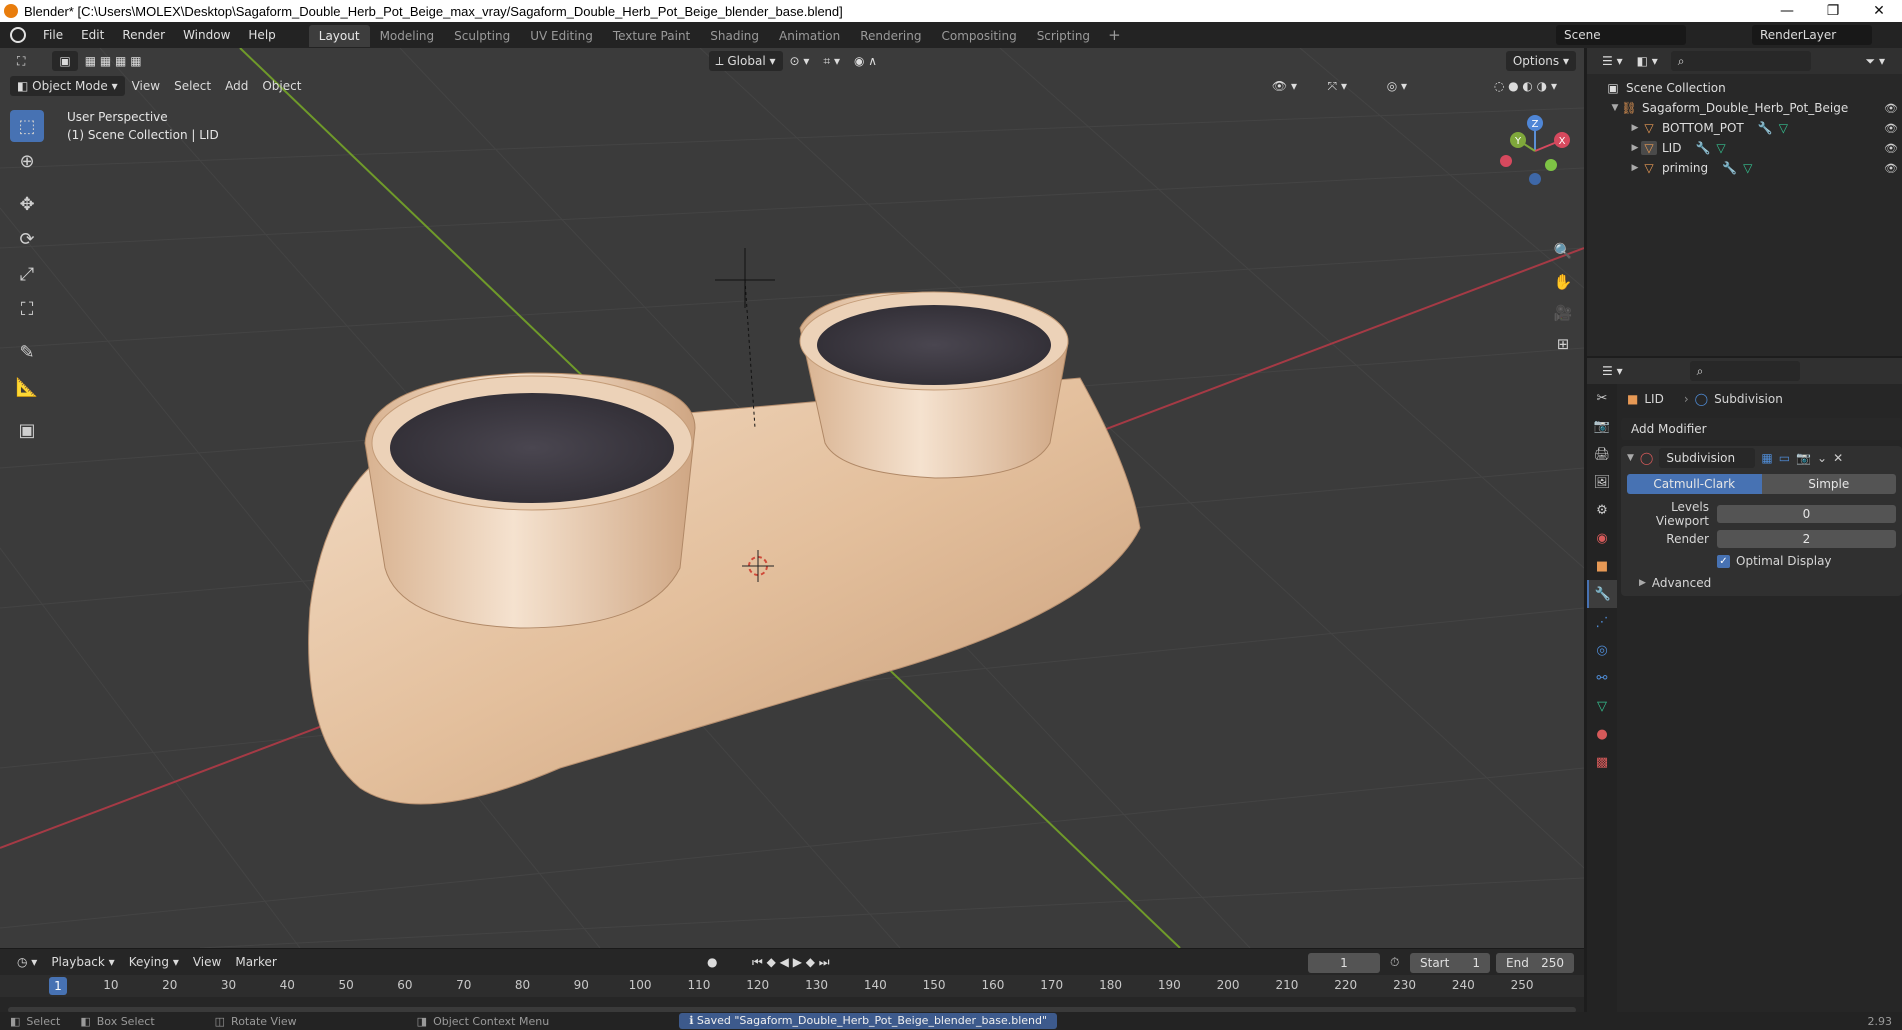 The height and width of the screenshot is (1030, 1902). What do you see at coordinates (1806, 539) in the screenshot?
I see `render-levels-field: 2` at bounding box center [1806, 539].